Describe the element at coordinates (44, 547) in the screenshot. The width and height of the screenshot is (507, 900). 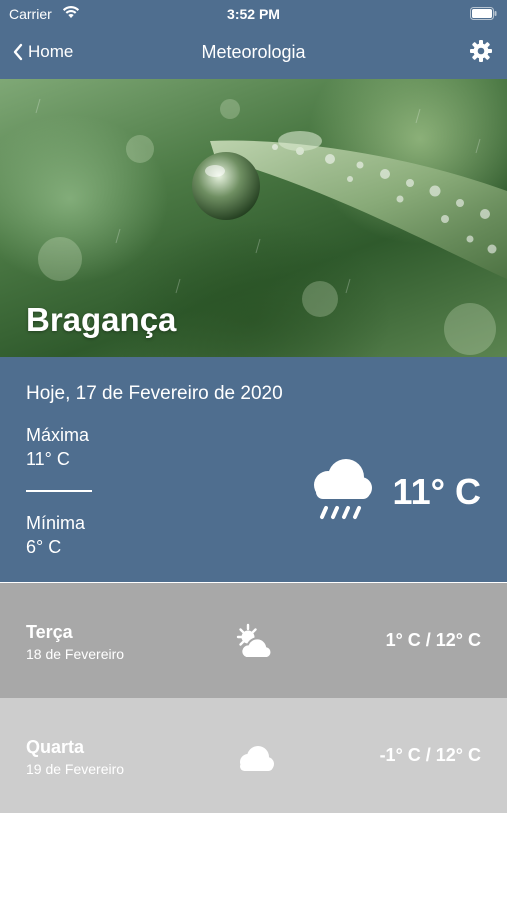
I see `min-temp-value: 6° C` at that location.